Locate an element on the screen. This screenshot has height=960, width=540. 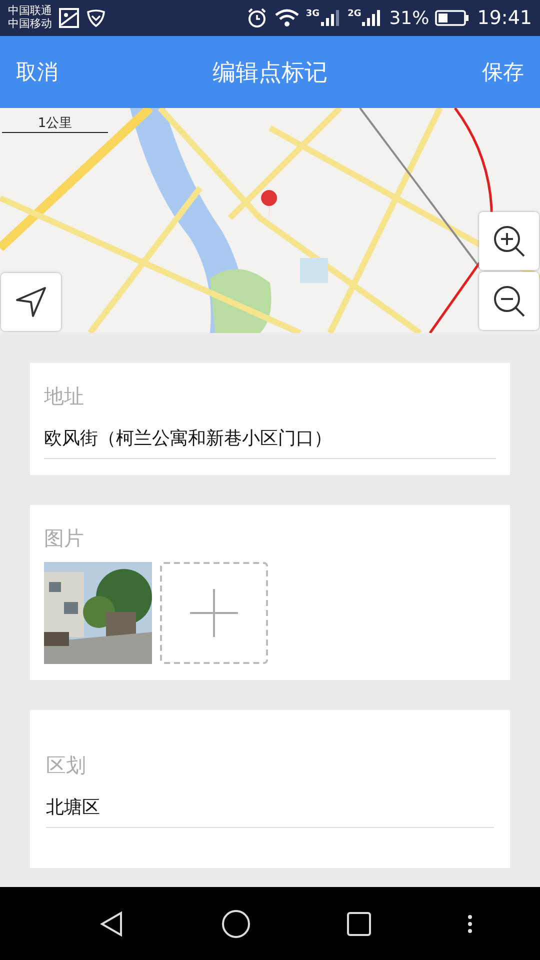
battery-percent: 31% is located at coordinates (409, 18).